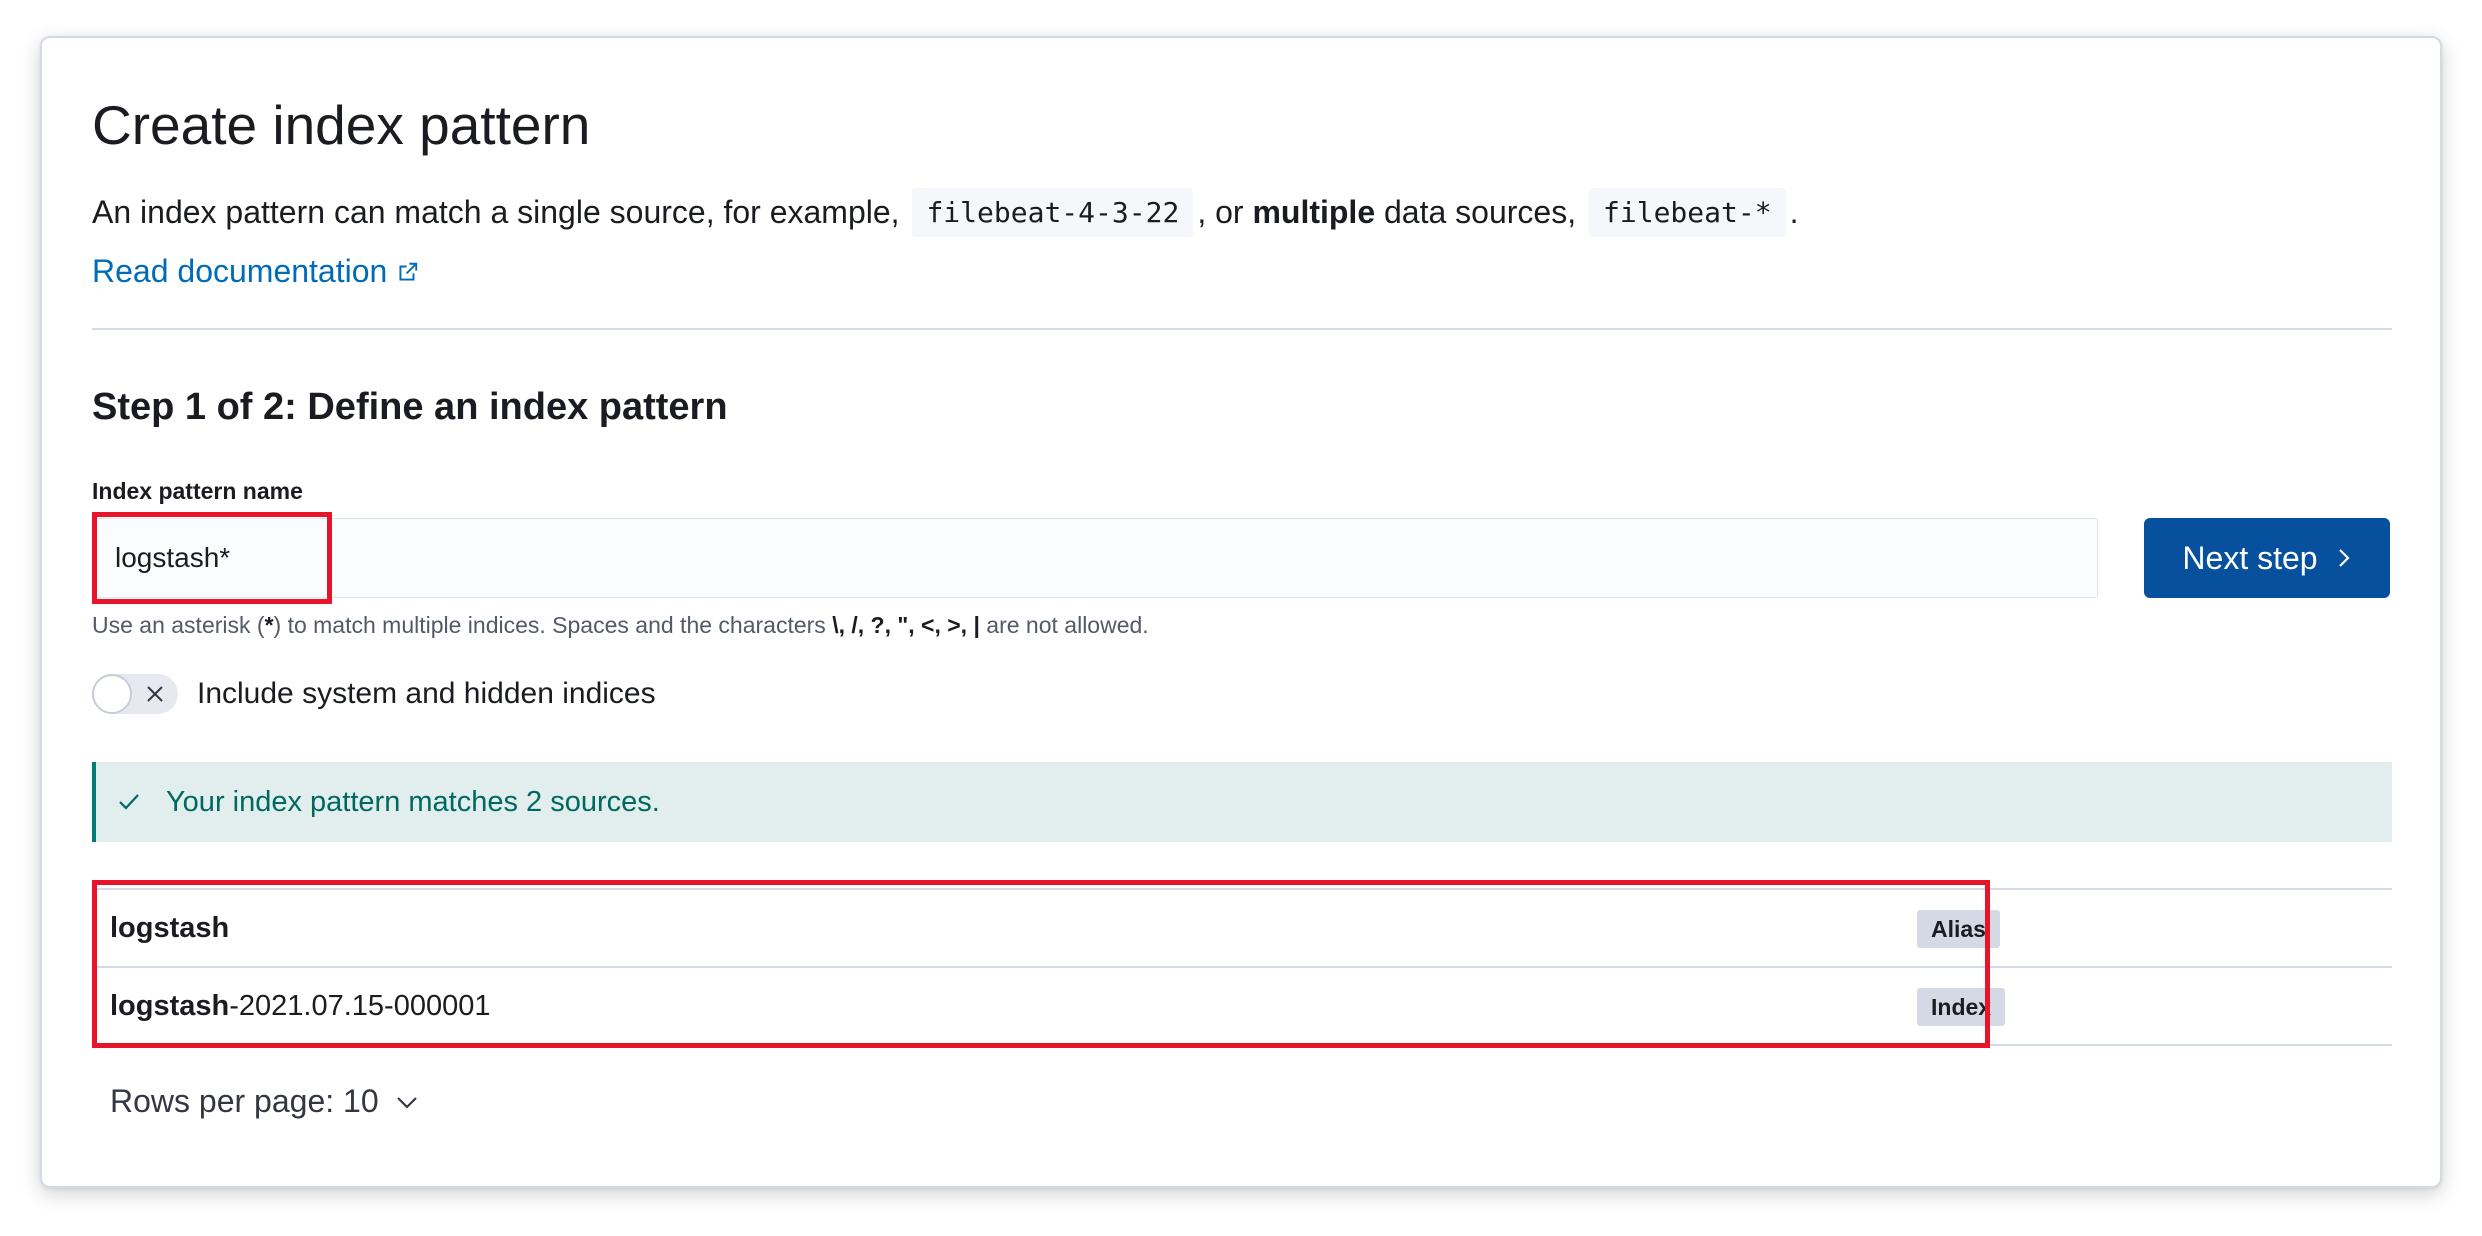  I want to click on match-message: Your index pattern matches 2 sources., so click(413, 801).